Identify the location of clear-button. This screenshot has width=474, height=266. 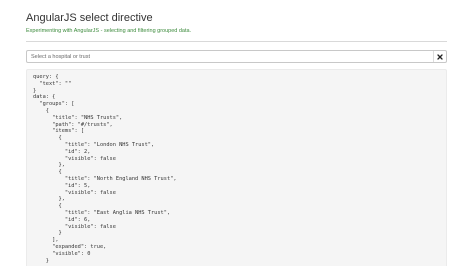
(439, 56).